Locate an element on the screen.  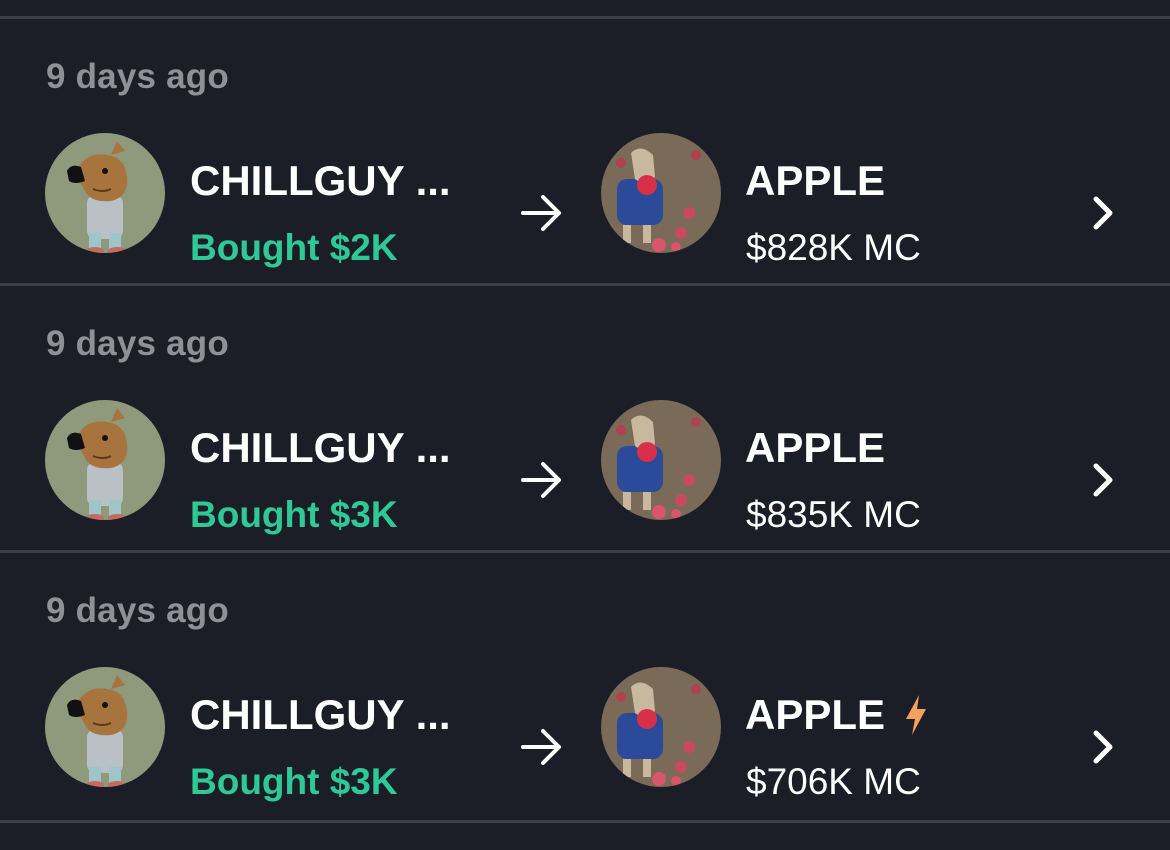
market-cap: $706K MC is located at coordinates (833, 781).